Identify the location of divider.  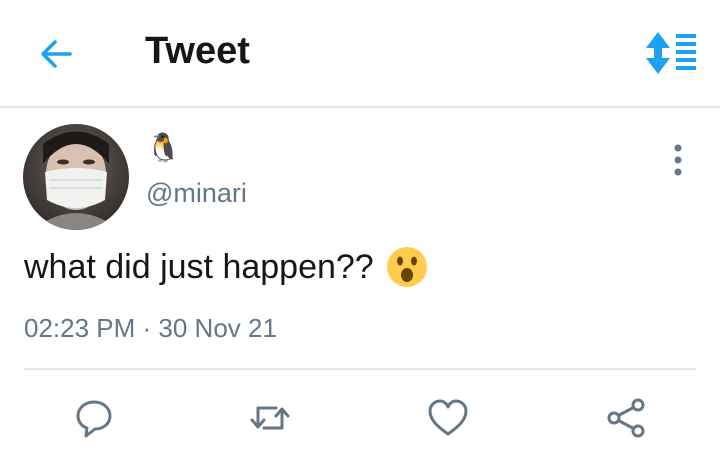
(360, 369).